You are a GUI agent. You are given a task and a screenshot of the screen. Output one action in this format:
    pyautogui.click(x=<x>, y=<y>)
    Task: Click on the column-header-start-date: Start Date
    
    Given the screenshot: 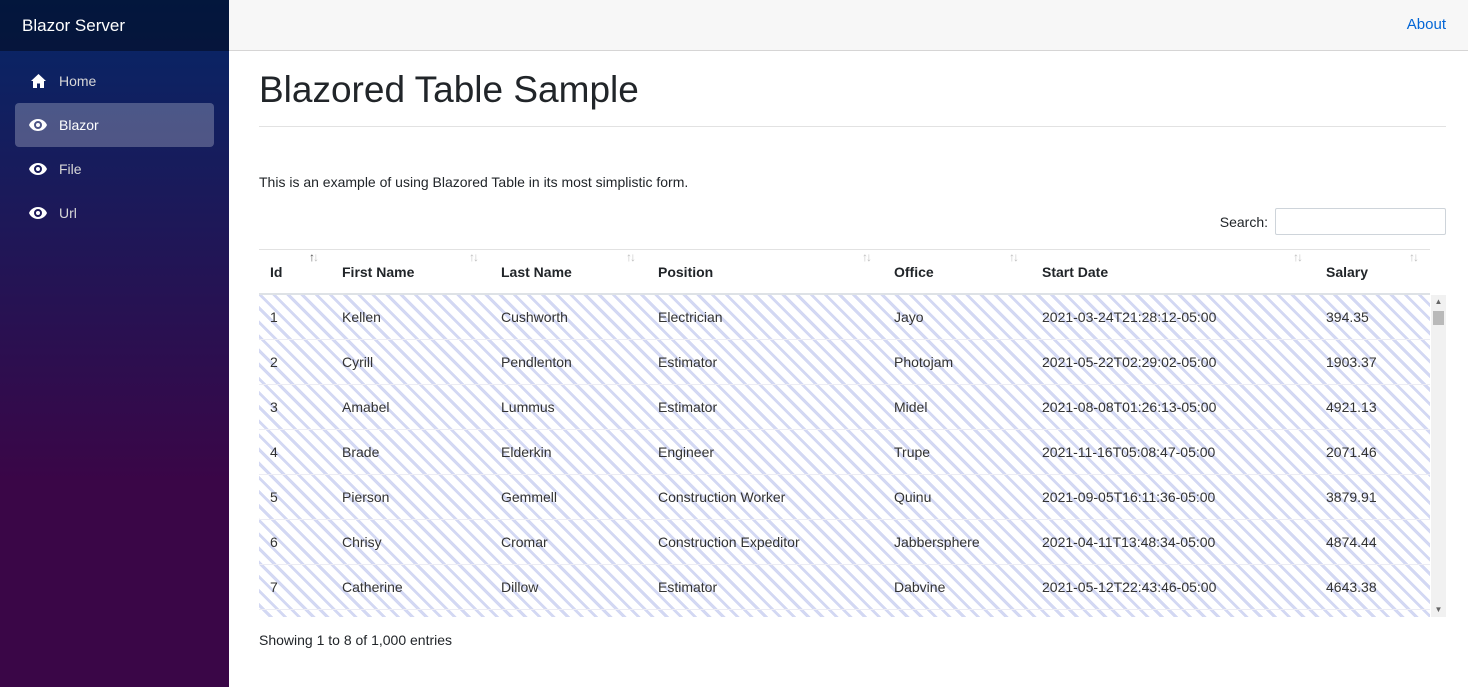 What is the action you would take?
    pyautogui.click(x=1075, y=272)
    